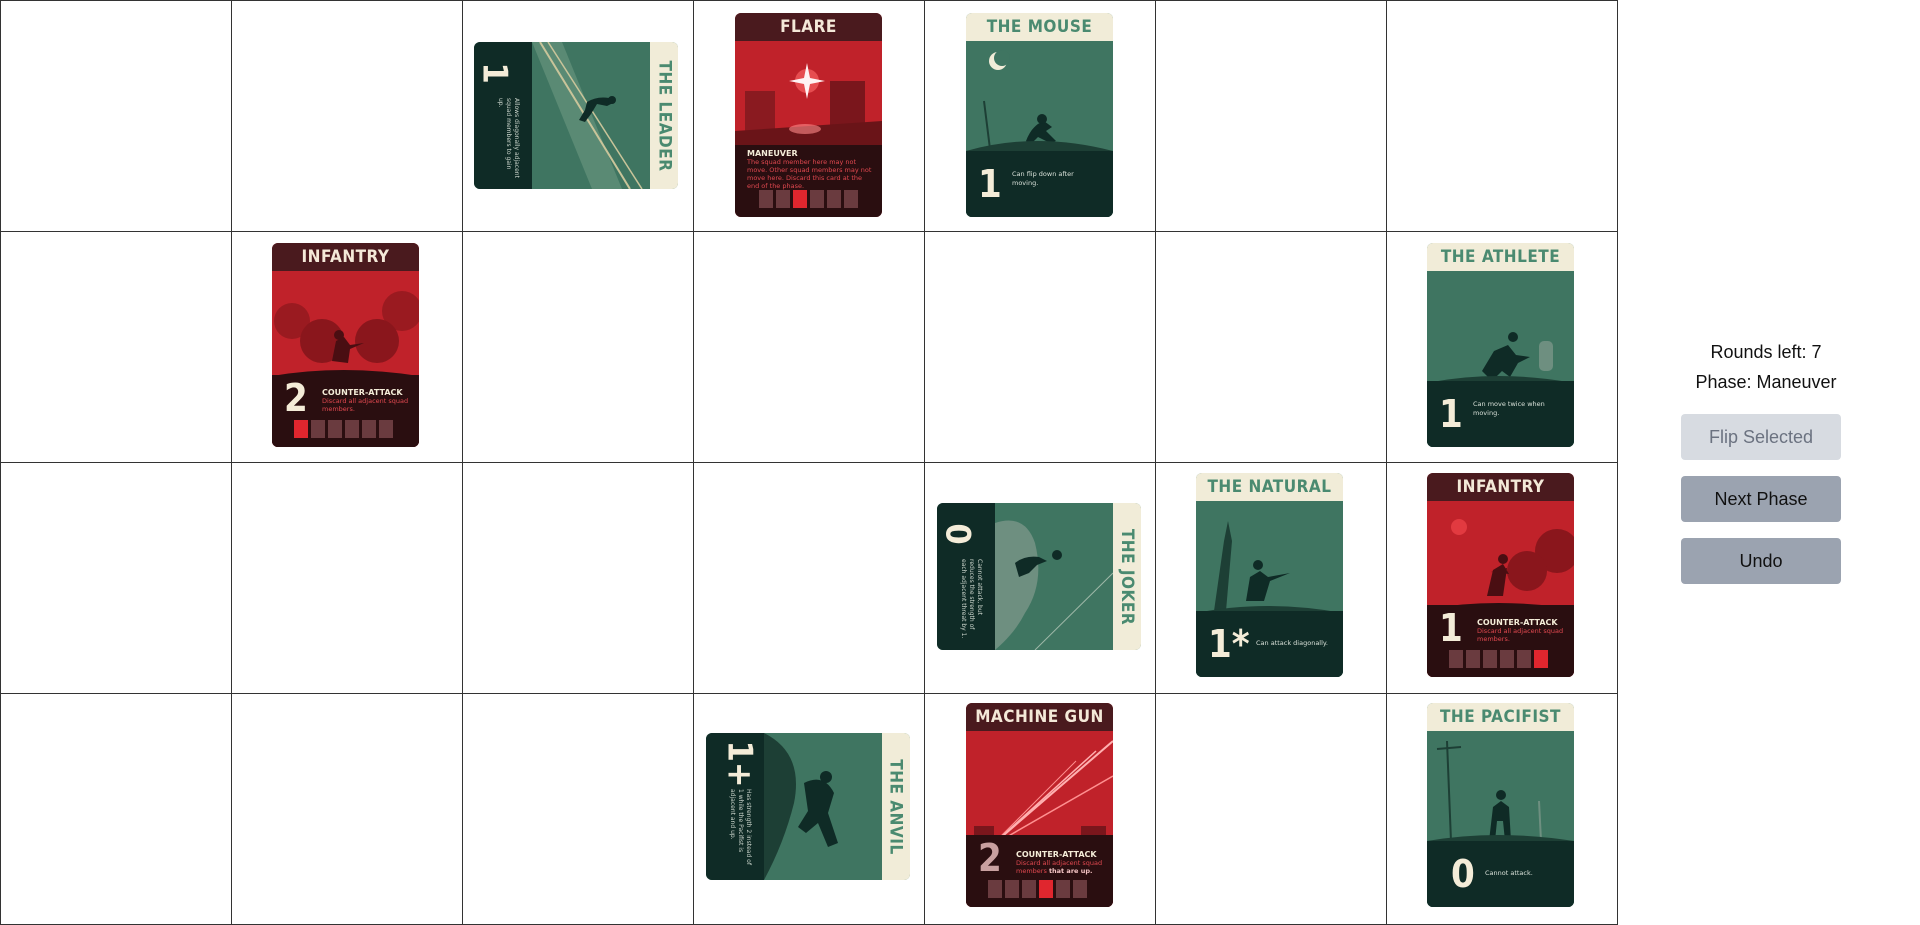 The height and width of the screenshot is (925, 1920). I want to click on card-title: THE PACIFIST, so click(1500, 717).